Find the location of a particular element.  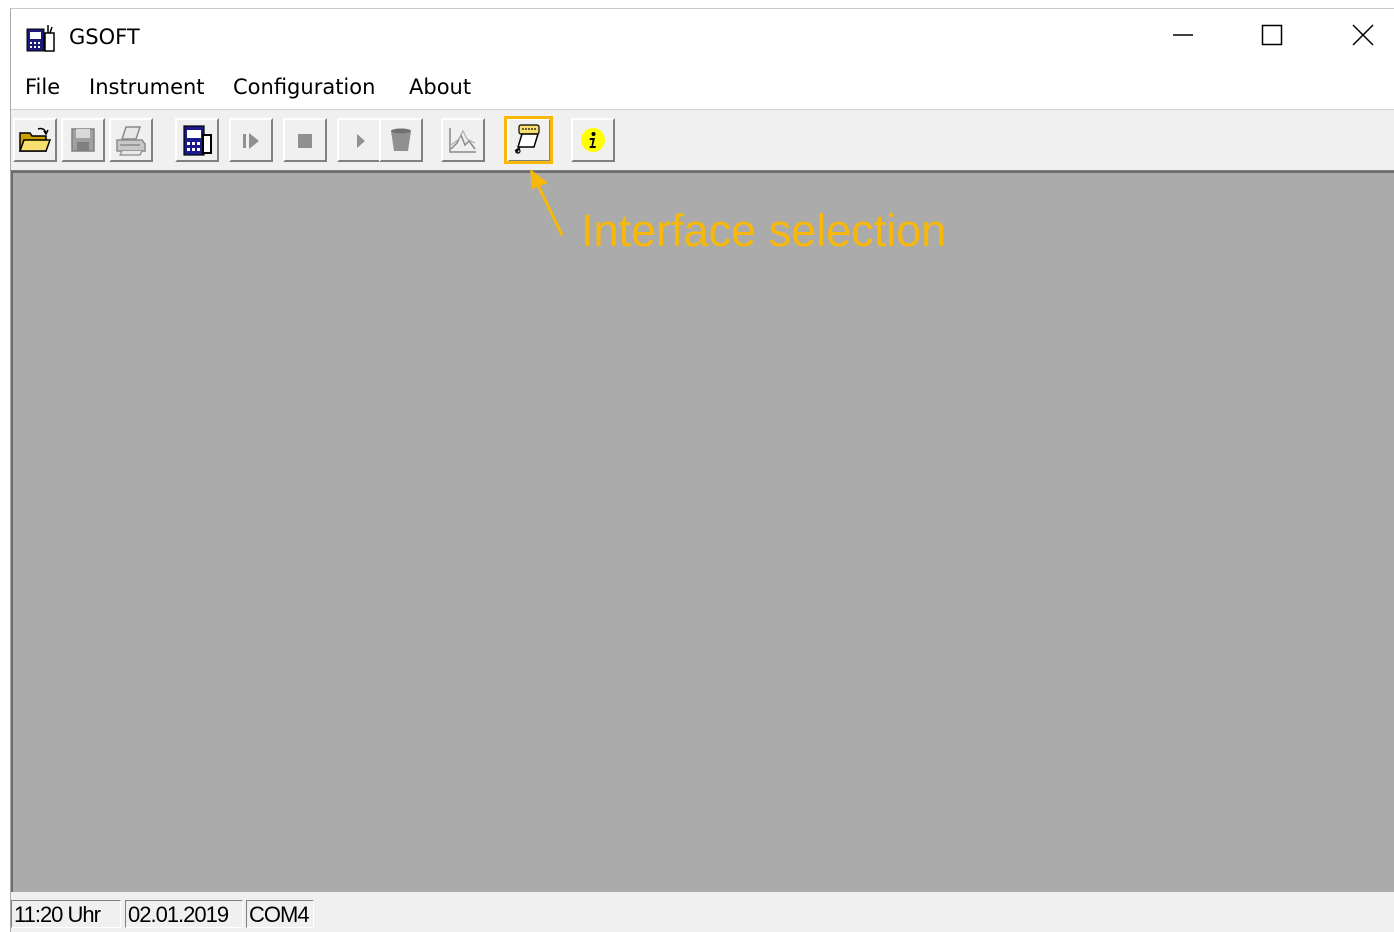

save-button is located at coordinates (83, 140).